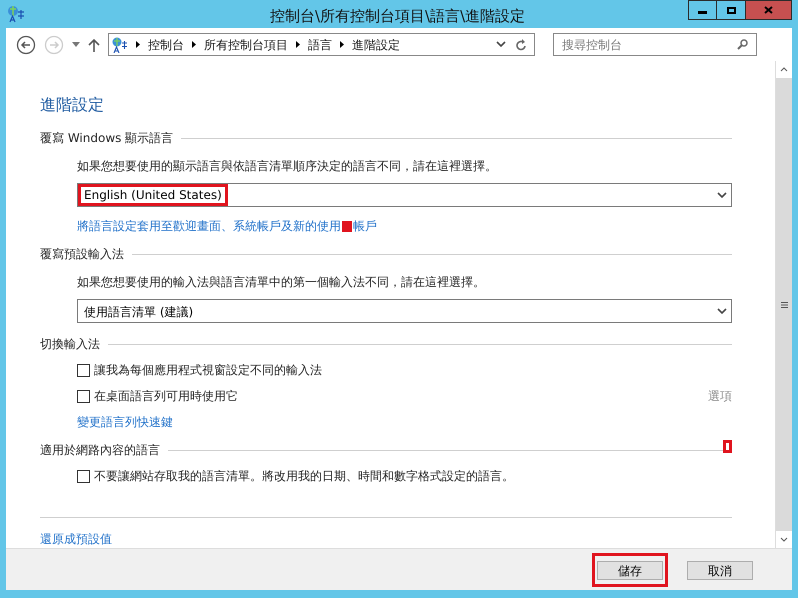  What do you see at coordinates (139, 312) in the screenshot?
I see `dropdown-value: 使用語言清單 (建議)` at bounding box center [139, 312].